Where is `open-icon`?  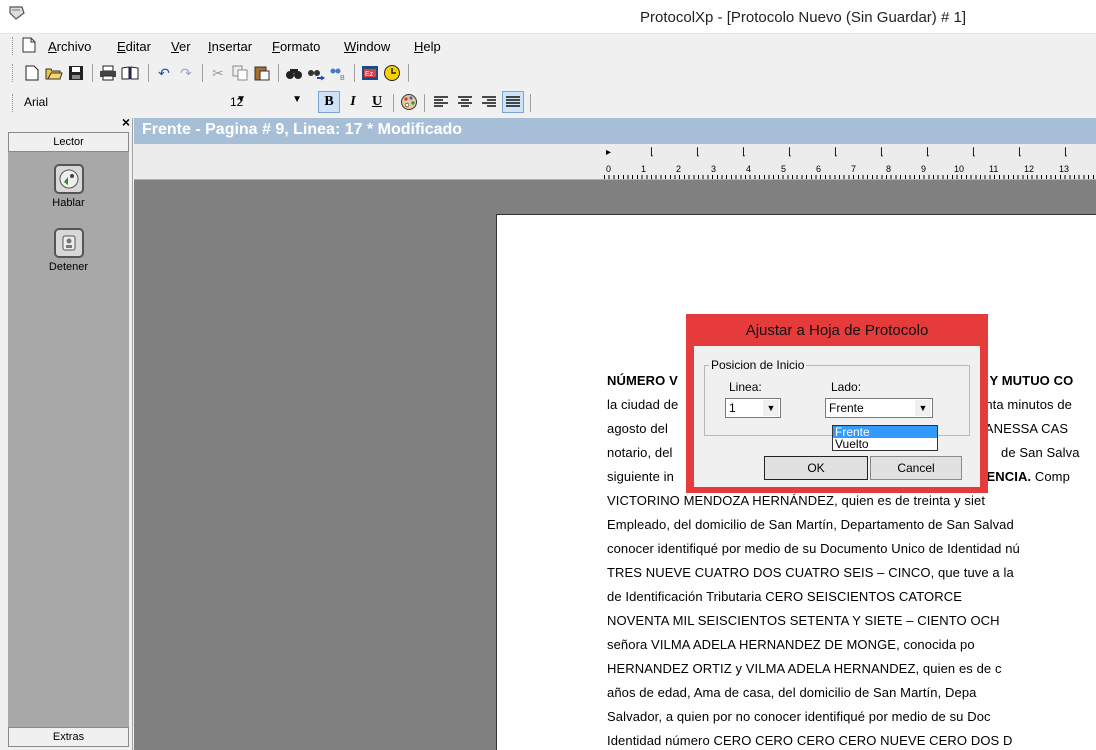 open-icon is located at coordinates (54, 73).